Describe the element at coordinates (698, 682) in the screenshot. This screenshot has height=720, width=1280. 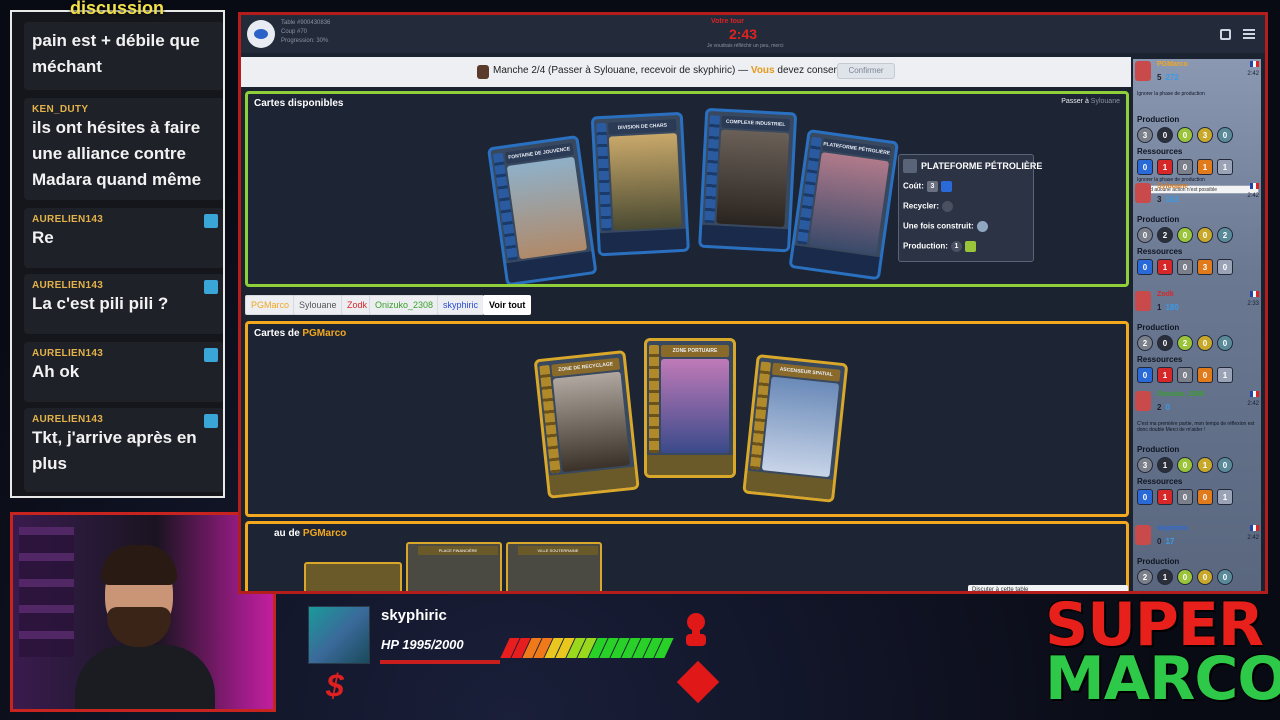
I see `red-gem-icon` at that location.